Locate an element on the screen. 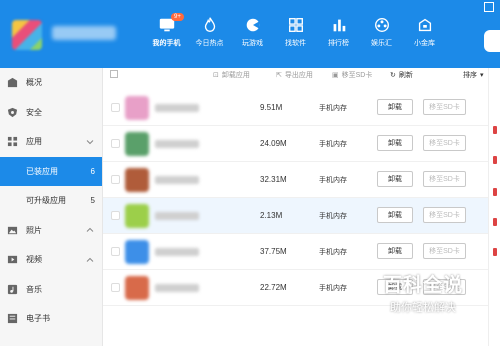 The width and height of the screenshot is (500, 346). toolbar-label: 移至SD卡 is located at coordinates (357, 75).